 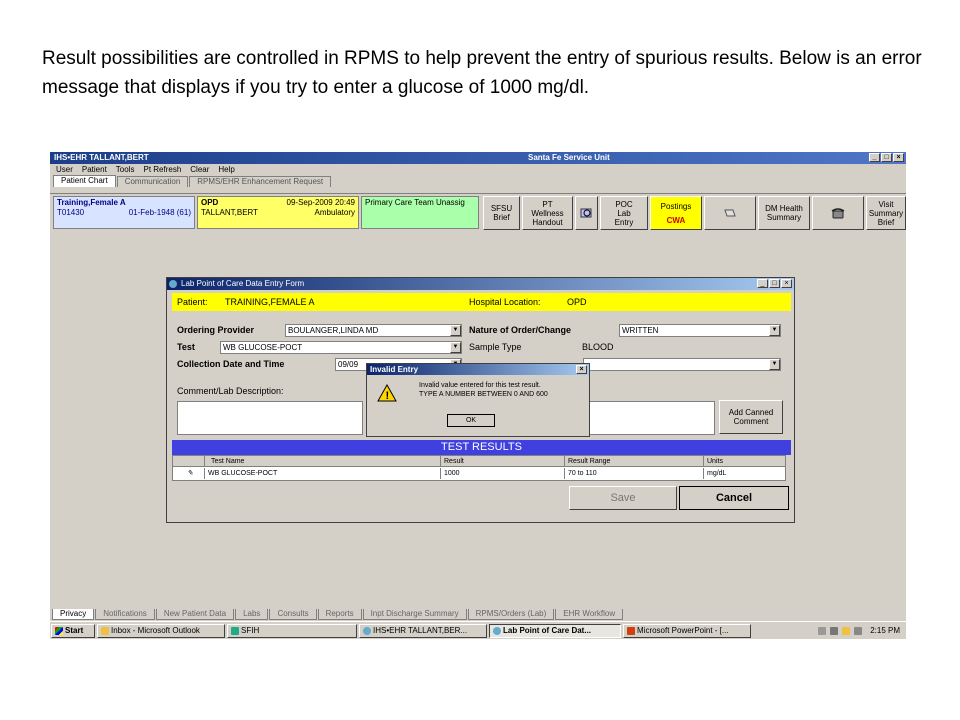 What do you see at coordinates (762, 283) in the screenshot?
I see `dialog-minimize-button: _` at bounding box center [762, 283].